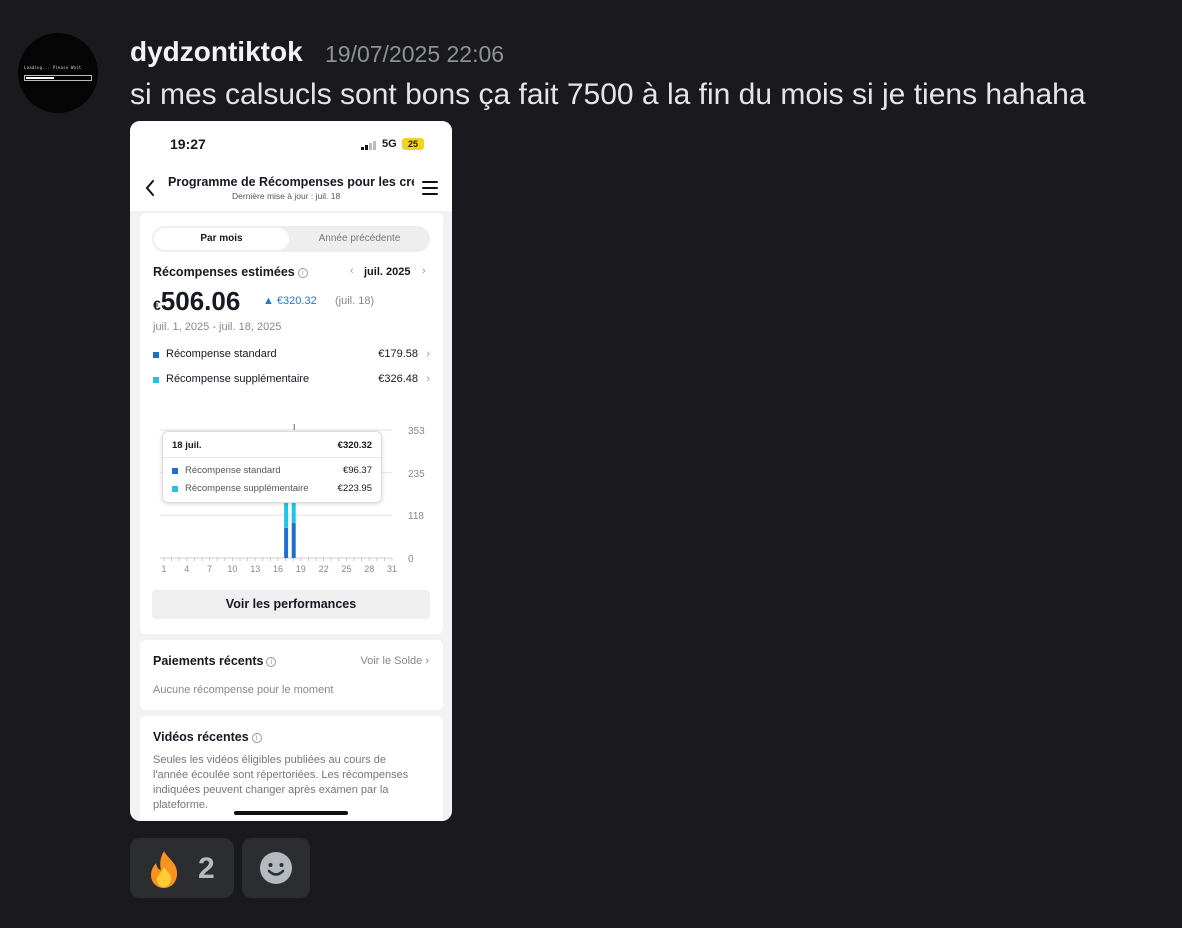 This screenshot has height=928, width=1182. I want to click on recent-videos-title: Vidéos récentes i, so click(207, 737).